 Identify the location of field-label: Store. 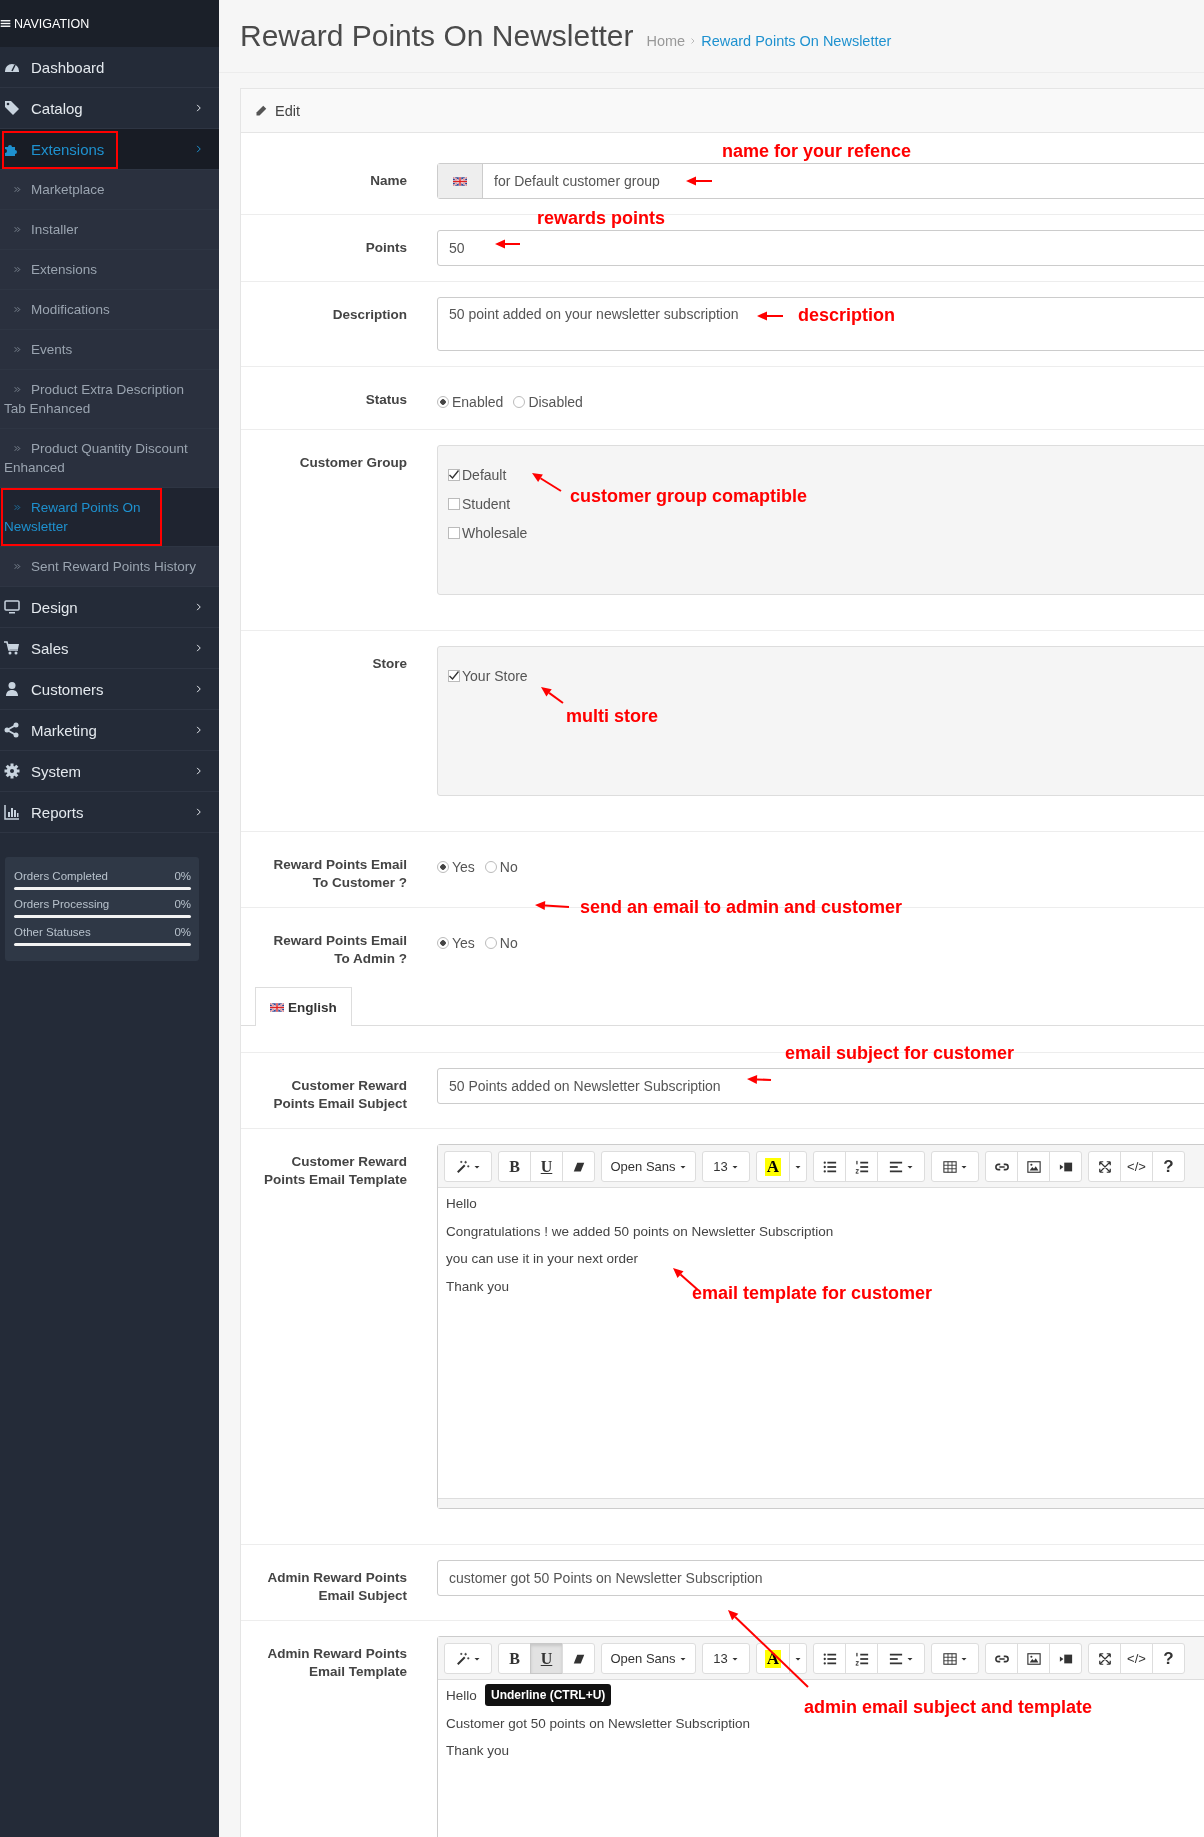
(389, 664).